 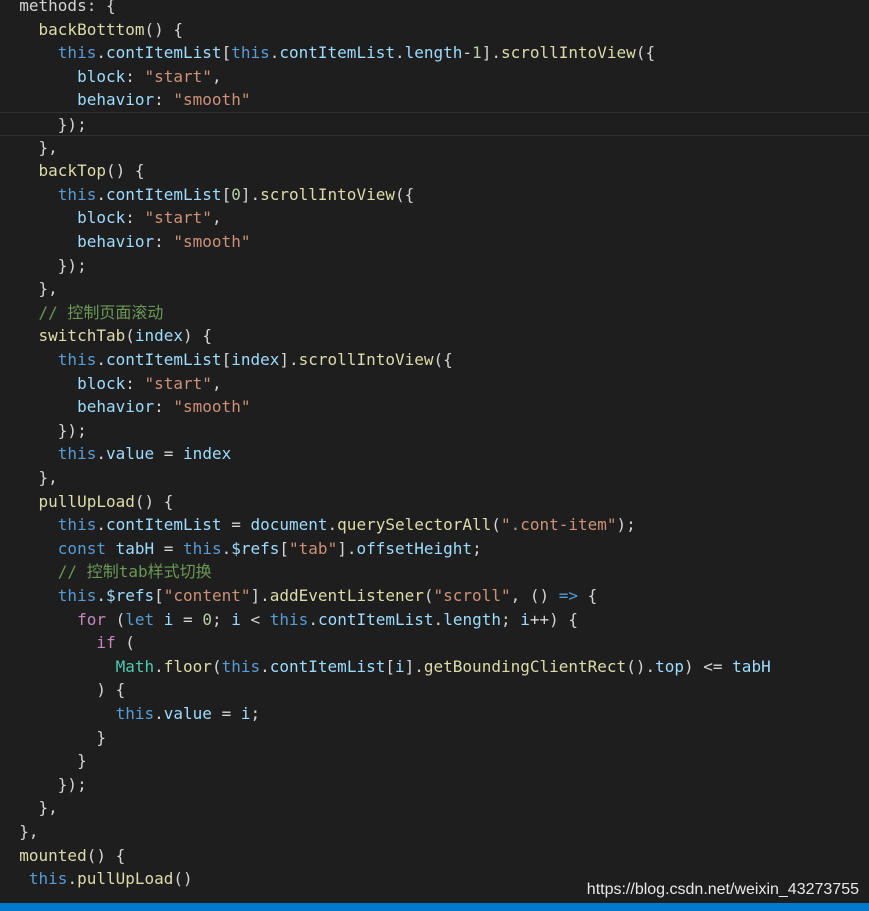 What do you see at coordinates (434, 30) in the screenshot?
I see `code-line: backBotttom() {` at bounding box center [434, 30].